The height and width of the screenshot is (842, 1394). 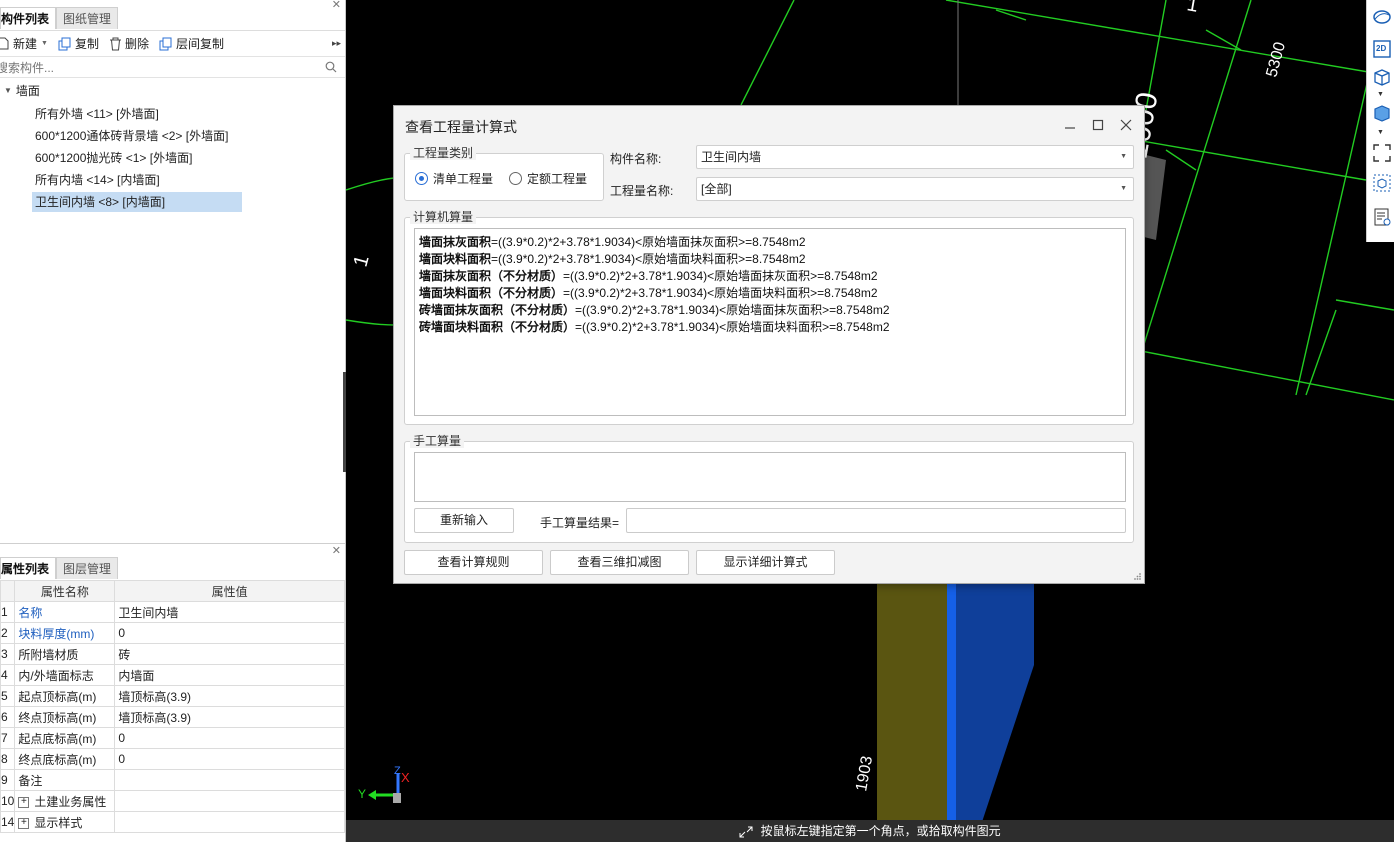 I want to click on component-search-input, so click(x=158, y=67).